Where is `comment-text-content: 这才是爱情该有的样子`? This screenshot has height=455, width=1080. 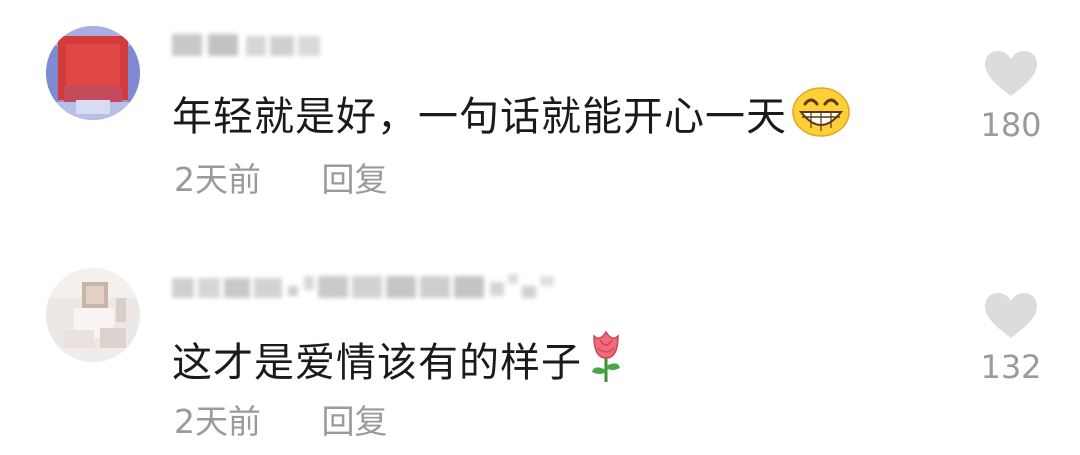 comment-text-content: 这才是爱情该有的样子 is located at coordinates (377, 363).